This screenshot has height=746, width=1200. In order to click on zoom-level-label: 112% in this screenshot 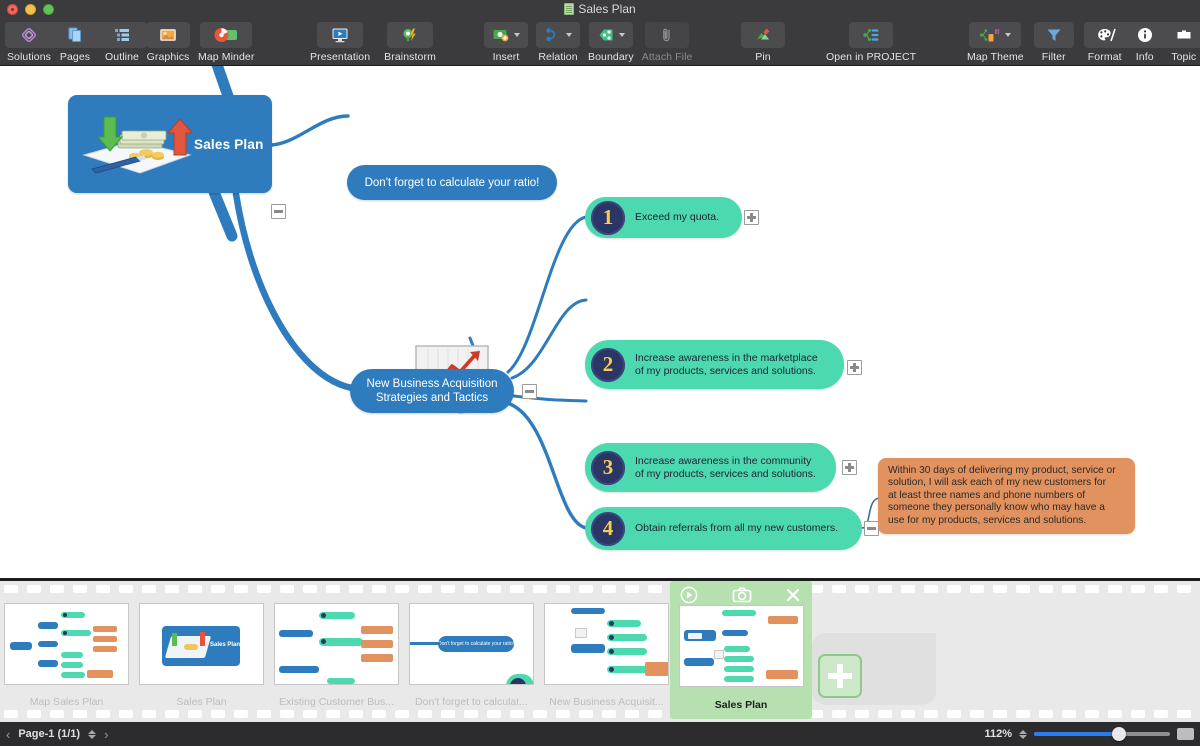, I will do `click(998, 734)`.